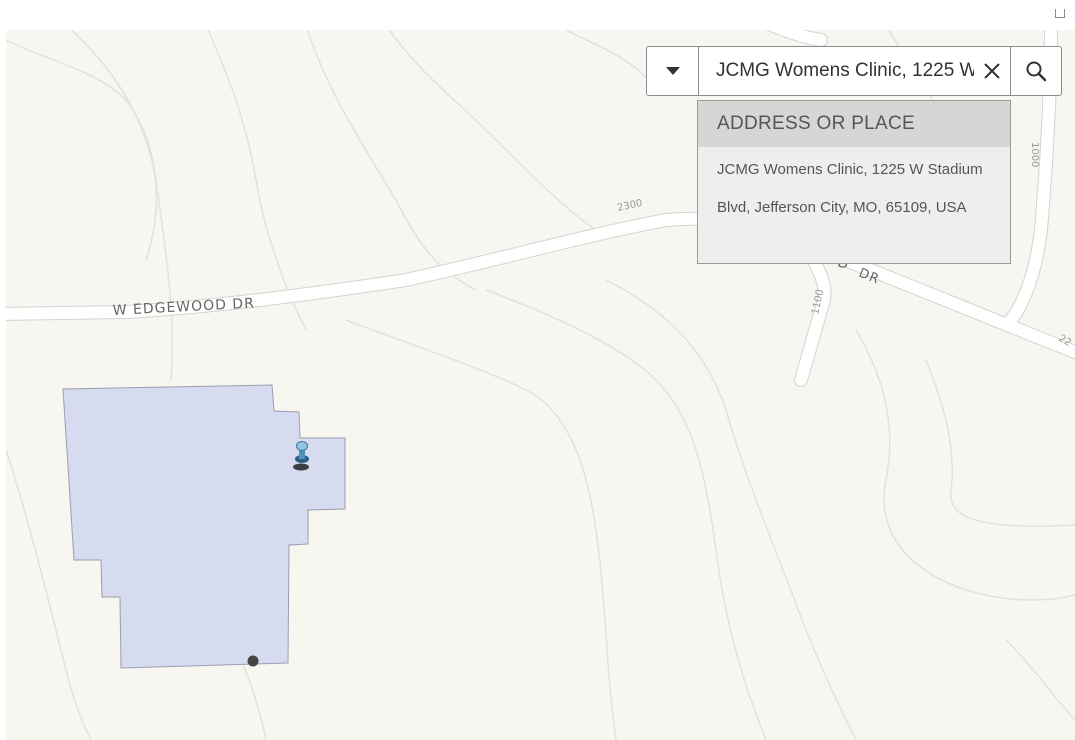 The height and width of the screenshot is (740, 1075). I want to click on clear-button, so click(992, 71).